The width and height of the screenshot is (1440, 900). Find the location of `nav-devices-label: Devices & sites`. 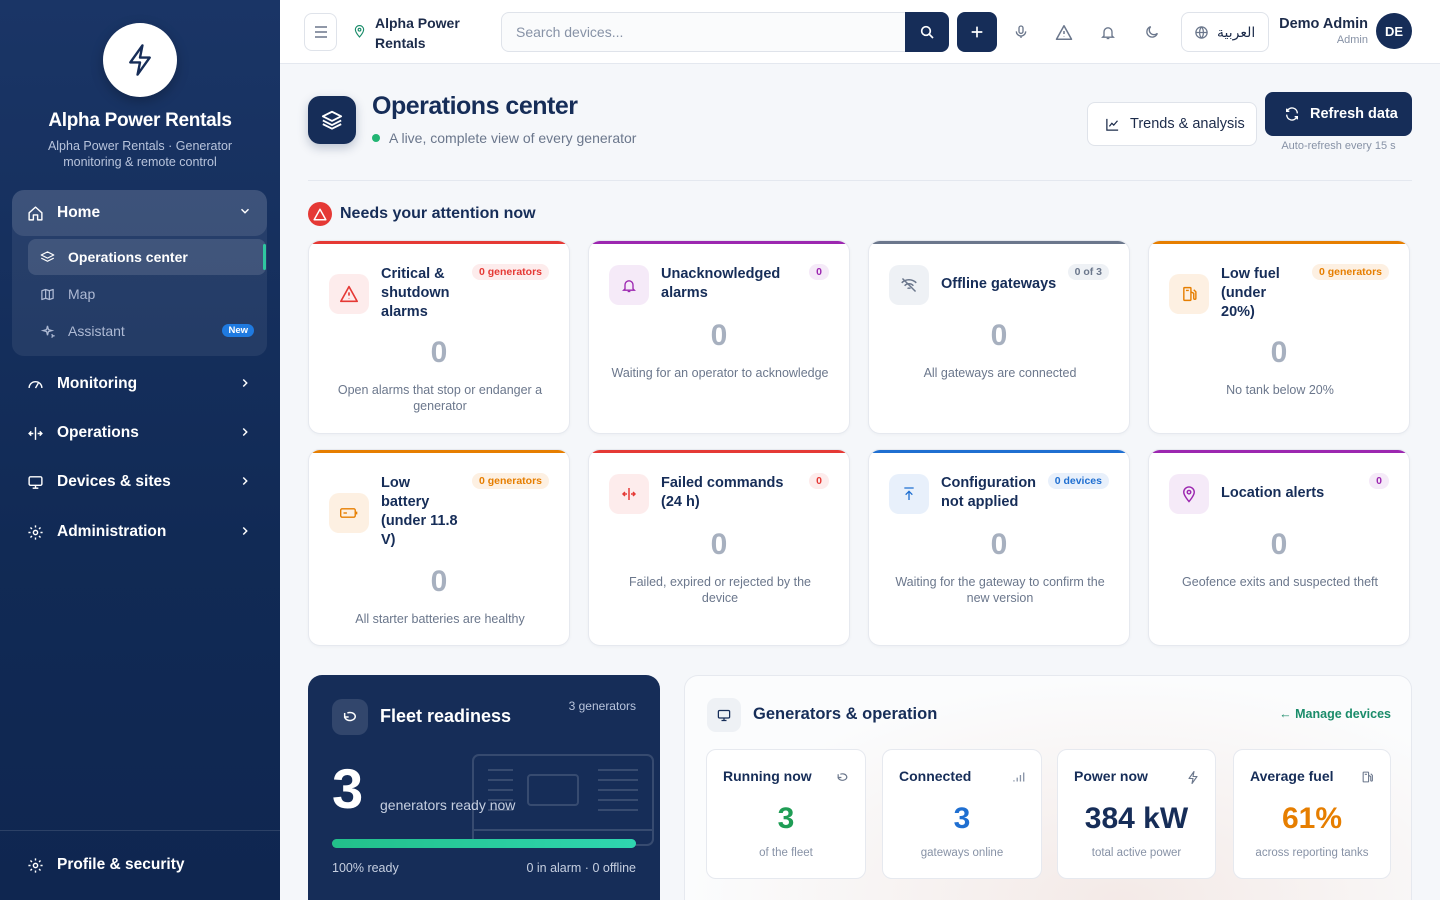

nav-devices-label: Devices & sites is located at coordinates (114, 481).